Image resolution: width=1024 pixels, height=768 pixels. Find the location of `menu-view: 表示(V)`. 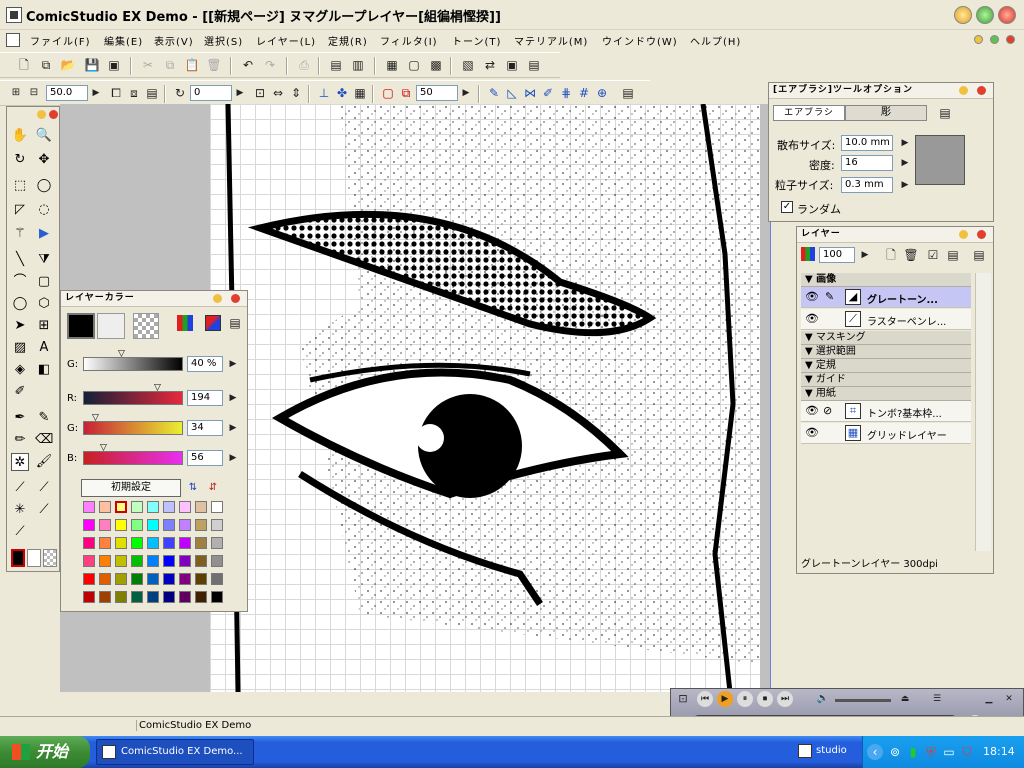

menu-view: 表示(V) is located at coordinates (174, 40).